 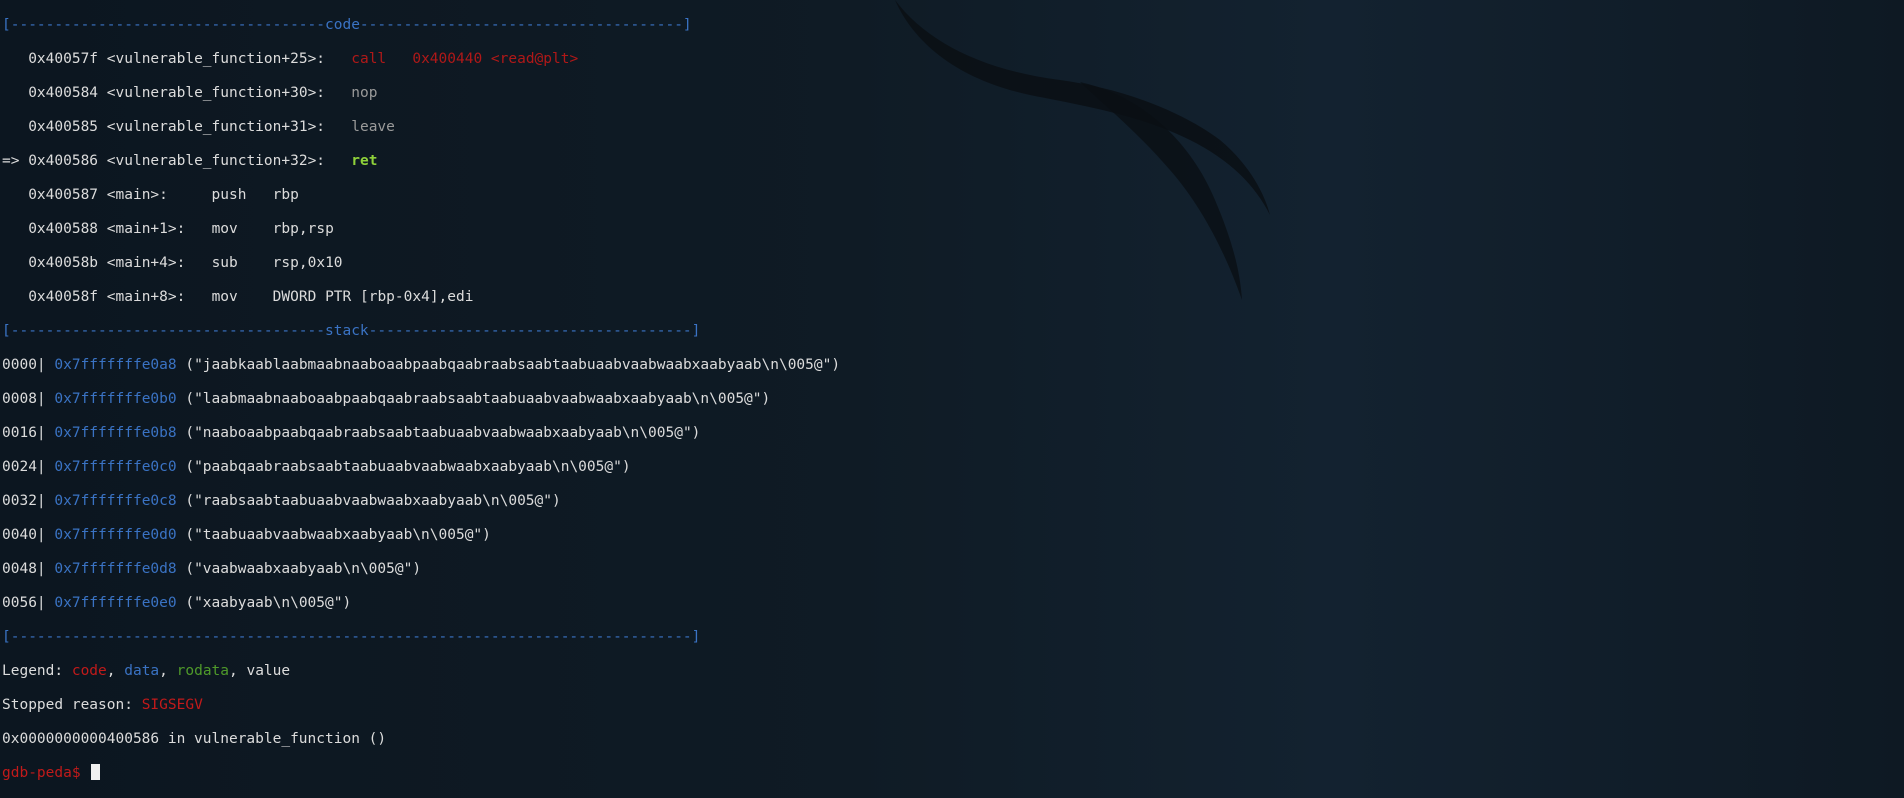 I want to click on code-line: 0x400588 <main+1>: mov rbp,rsp, so click(x=421, y=229).